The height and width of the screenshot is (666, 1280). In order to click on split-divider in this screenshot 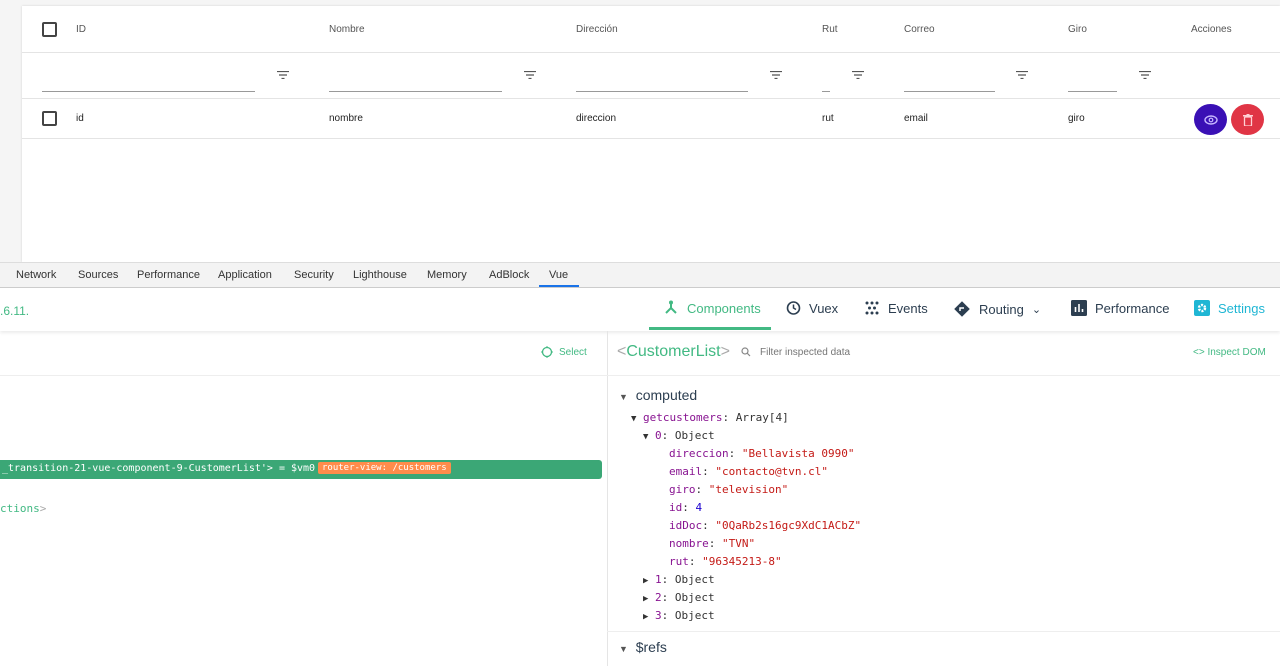, I will do `click(607, 498)`.